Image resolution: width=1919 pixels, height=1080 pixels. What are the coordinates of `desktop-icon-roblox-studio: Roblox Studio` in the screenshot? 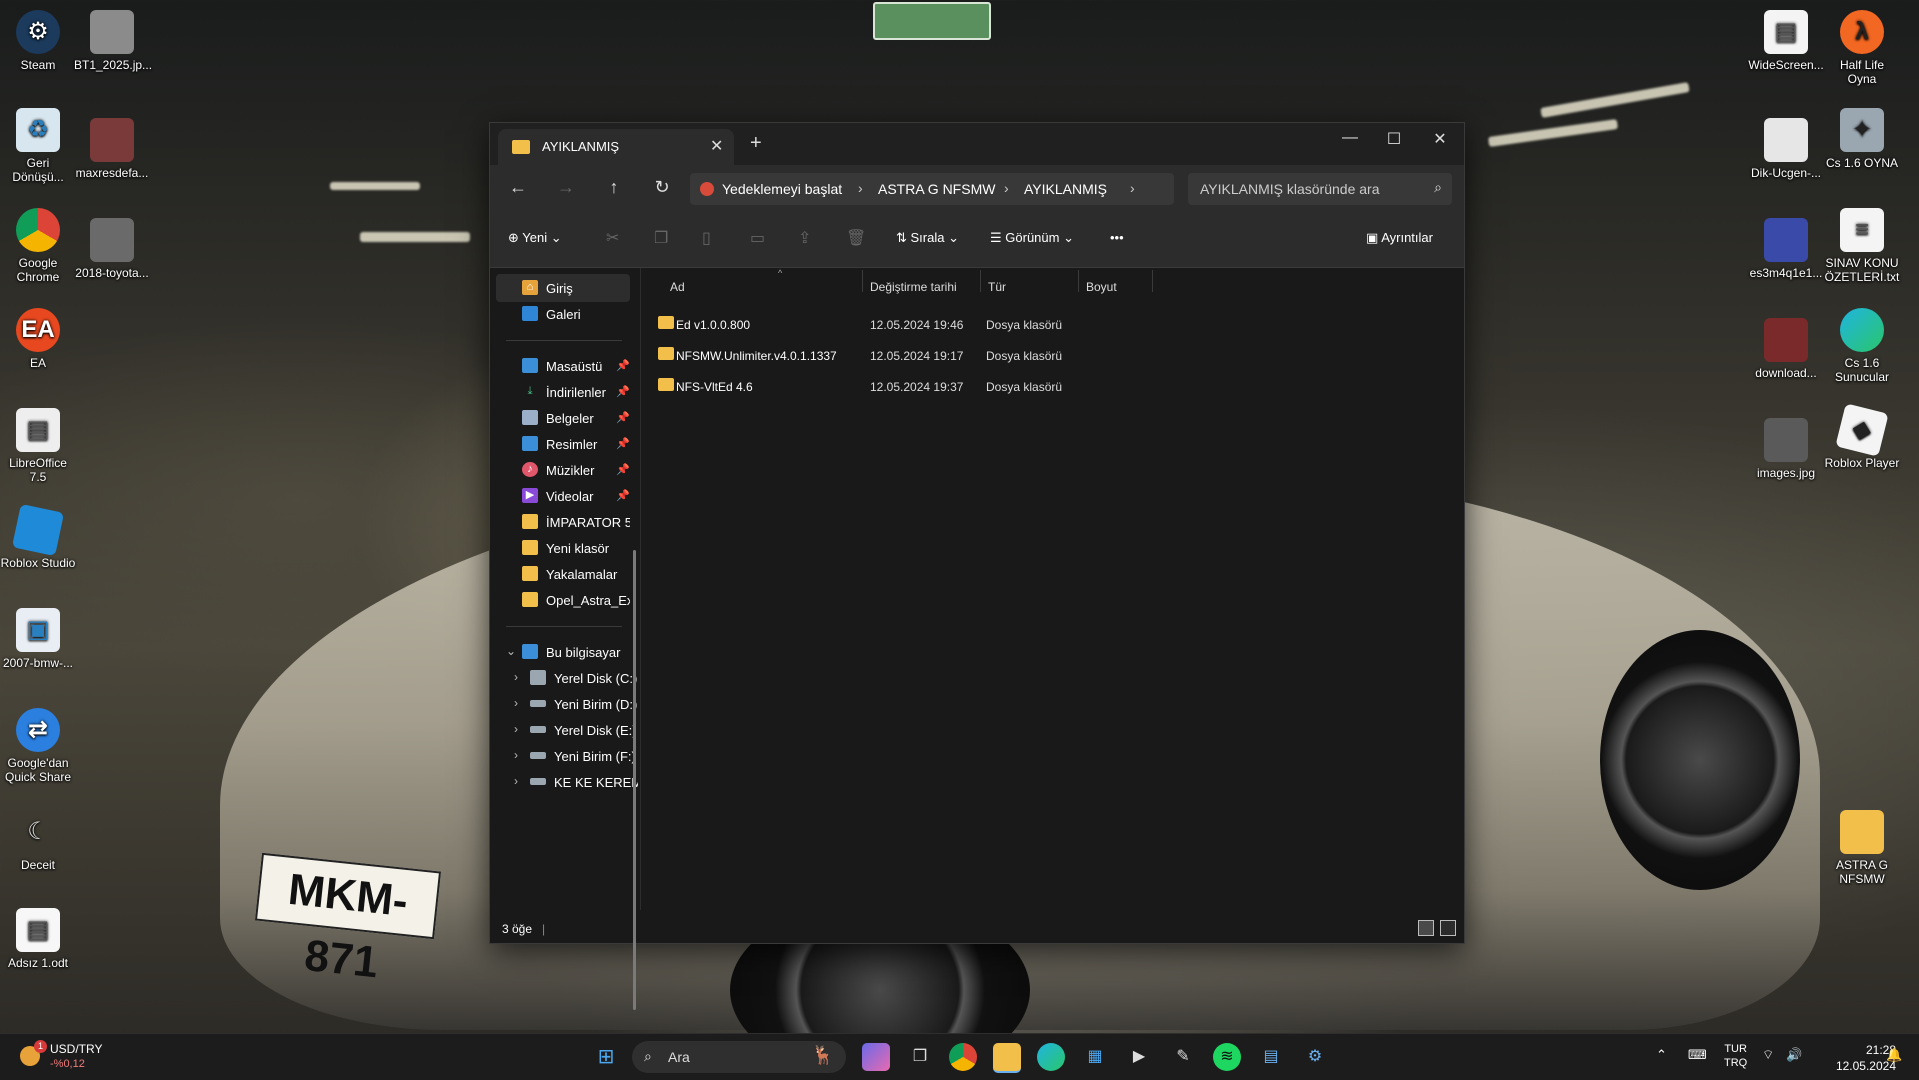 It's located at (38, 536).